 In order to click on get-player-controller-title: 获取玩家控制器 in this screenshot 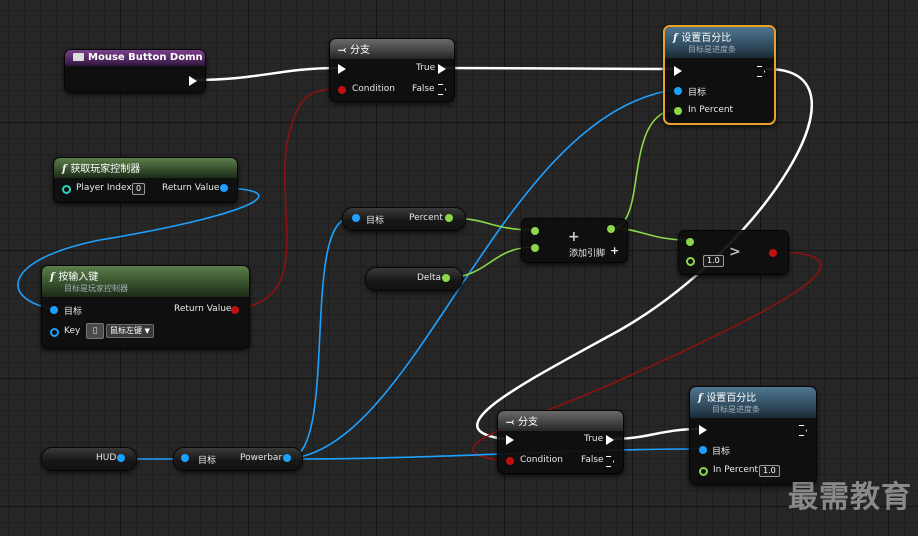, I will do `click(105, 169)`.